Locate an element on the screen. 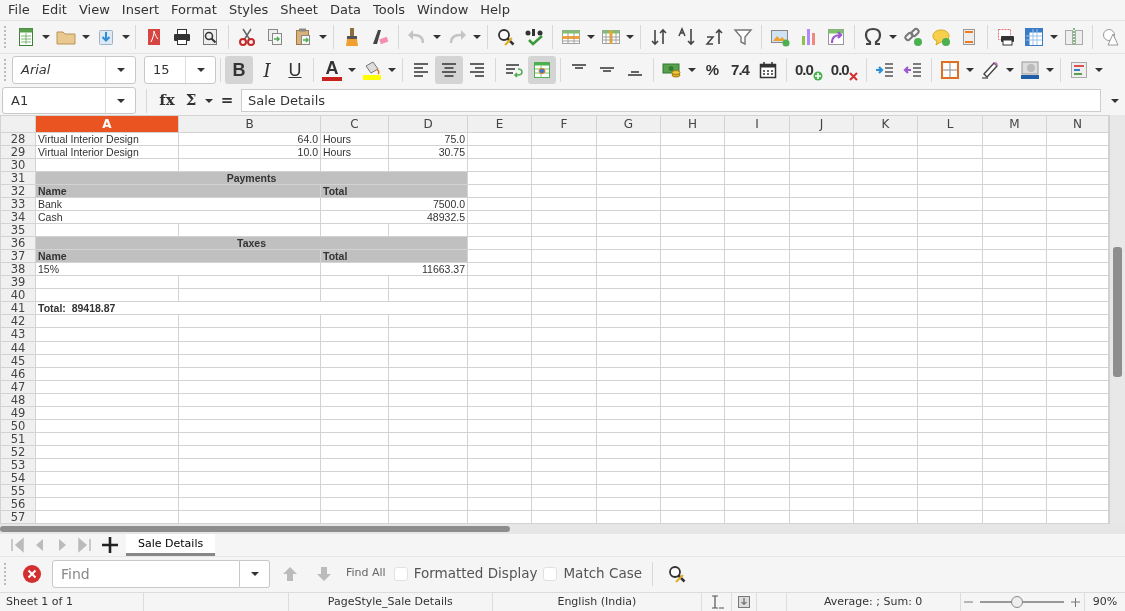 Image resolution: width=1125 pixels, height=611 pixels. function-wizard-button: fx is located at coordinates (167, 100).